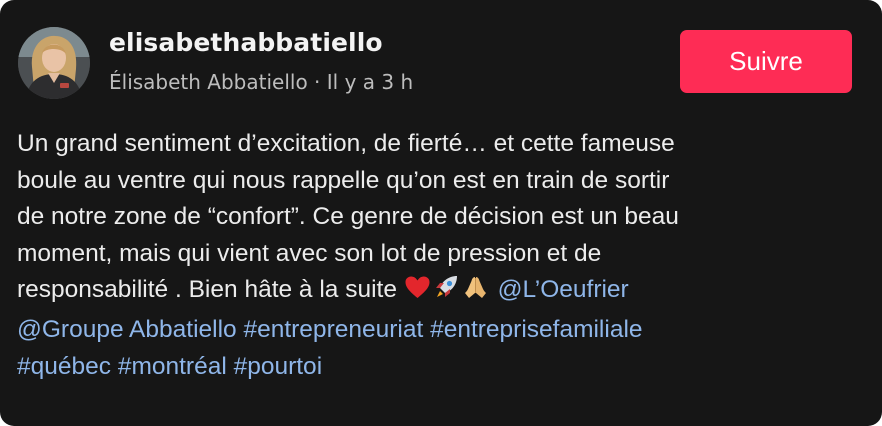 This screenshot has width=882, height=426. Describe the element at coordinates (246, 42) in the screenshot. I see `username: elisabethabbatiello` at that location.